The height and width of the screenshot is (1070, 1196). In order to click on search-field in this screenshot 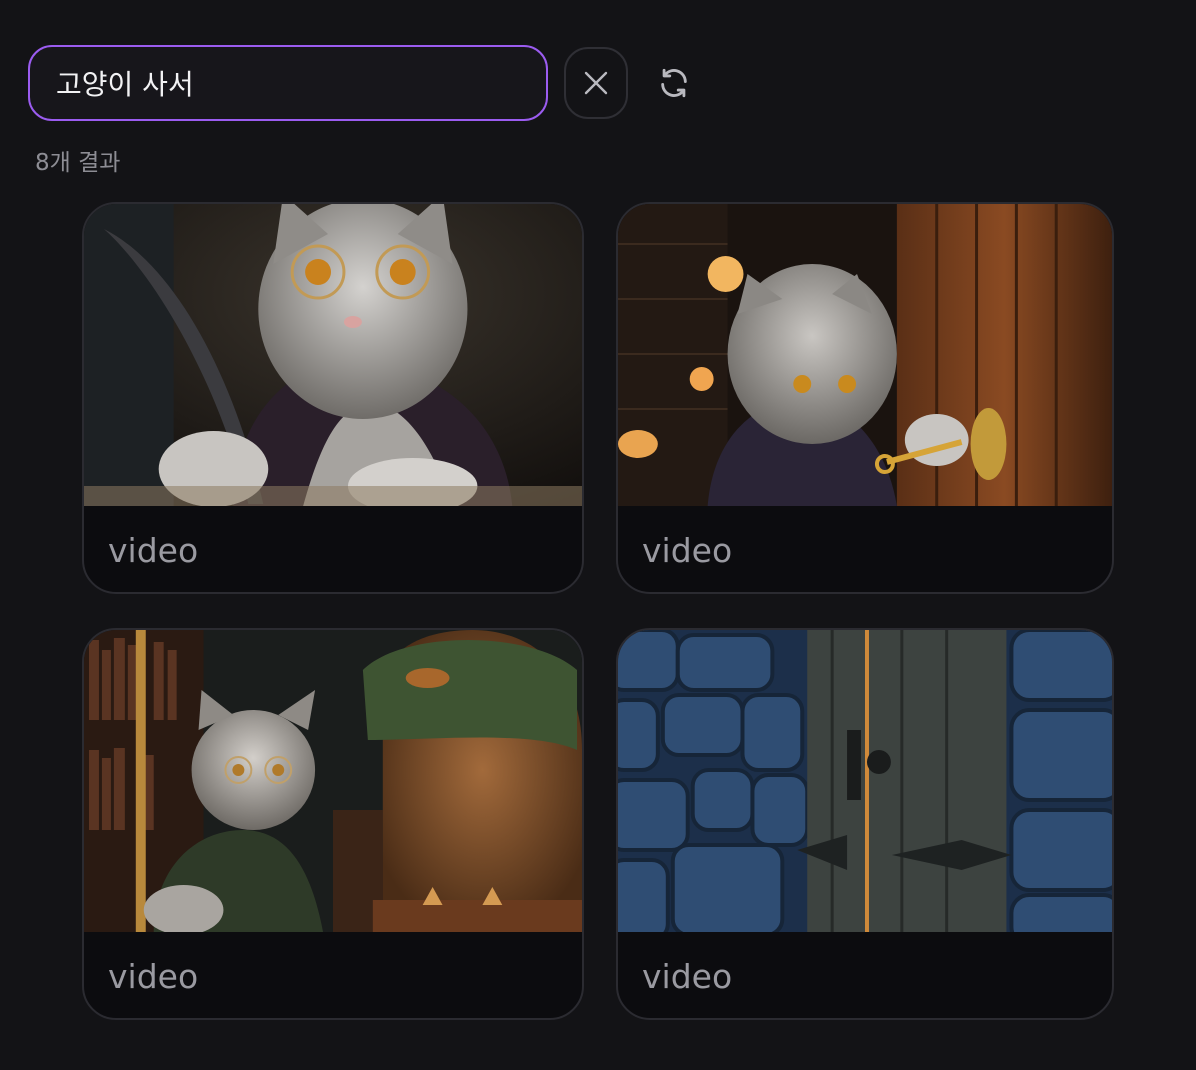, I will do `click(288, 83)`.